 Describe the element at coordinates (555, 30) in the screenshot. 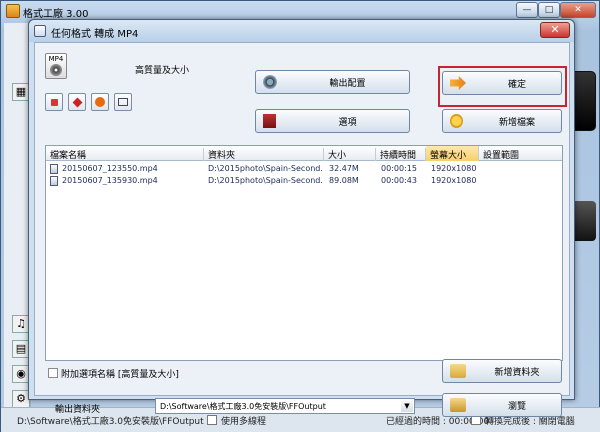

I see `dialog-close-button: ✕` at that location.